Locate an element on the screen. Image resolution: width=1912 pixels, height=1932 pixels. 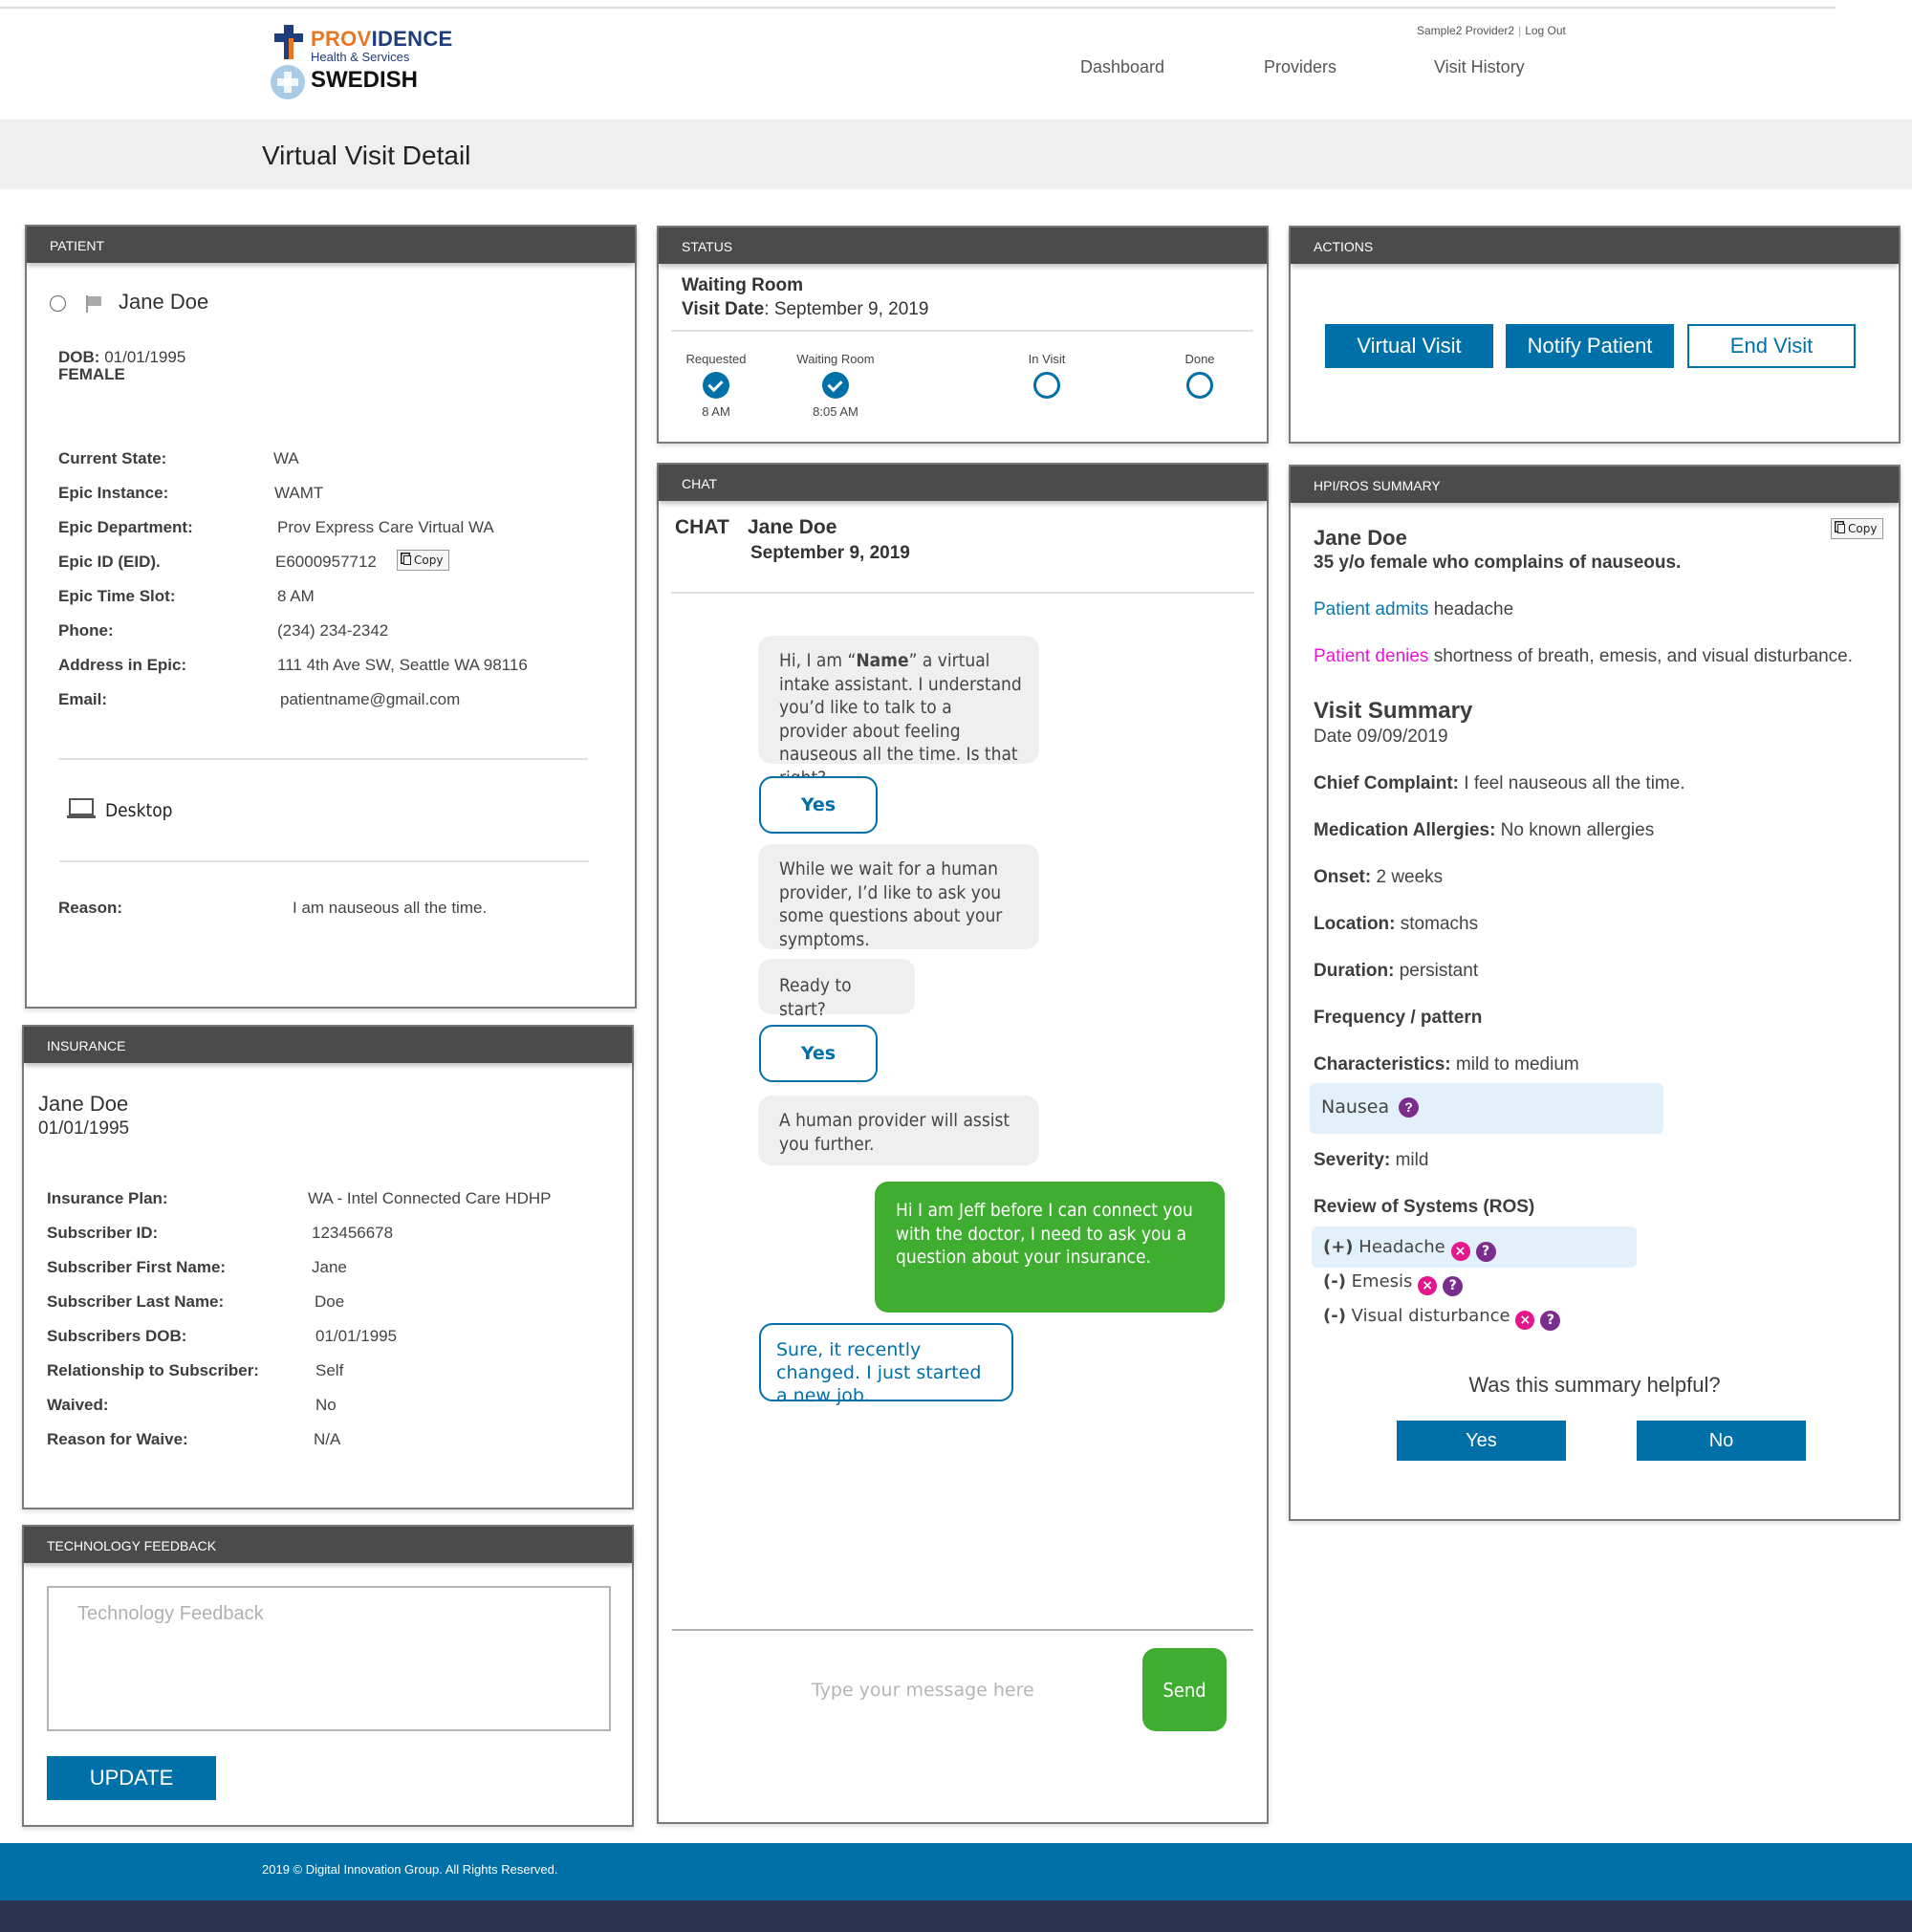
panel-header: ACTIONS is located at coordinates (1595, 246).